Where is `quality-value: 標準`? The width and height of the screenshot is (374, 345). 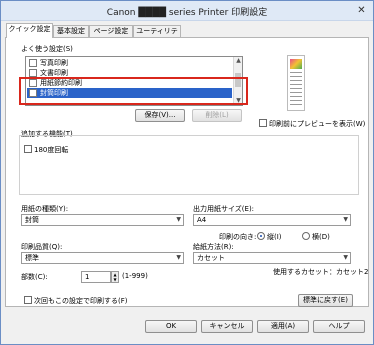
quality-value: 標準 is located at coordinates (32, 258).